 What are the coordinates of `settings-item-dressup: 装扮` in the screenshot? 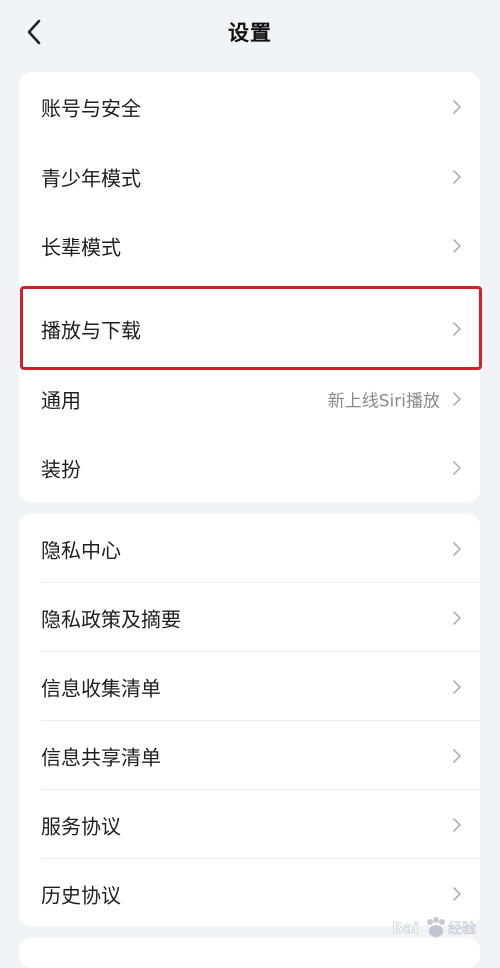 It's located at (249, 467).